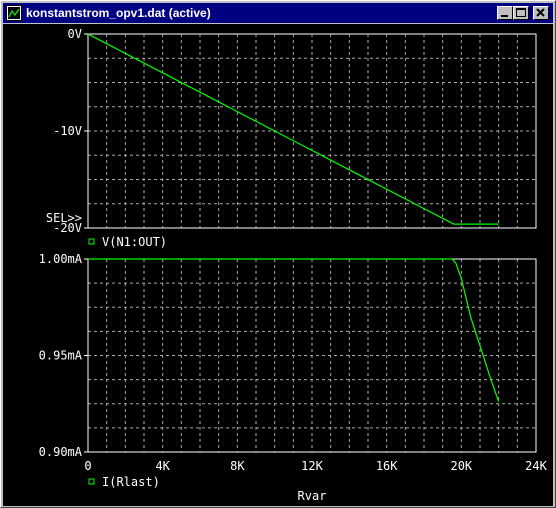  What do you see at coordinates (91, 481) in the screenshot?
I see `legend-i-rlast-marker` at bounding box center [91, 481].